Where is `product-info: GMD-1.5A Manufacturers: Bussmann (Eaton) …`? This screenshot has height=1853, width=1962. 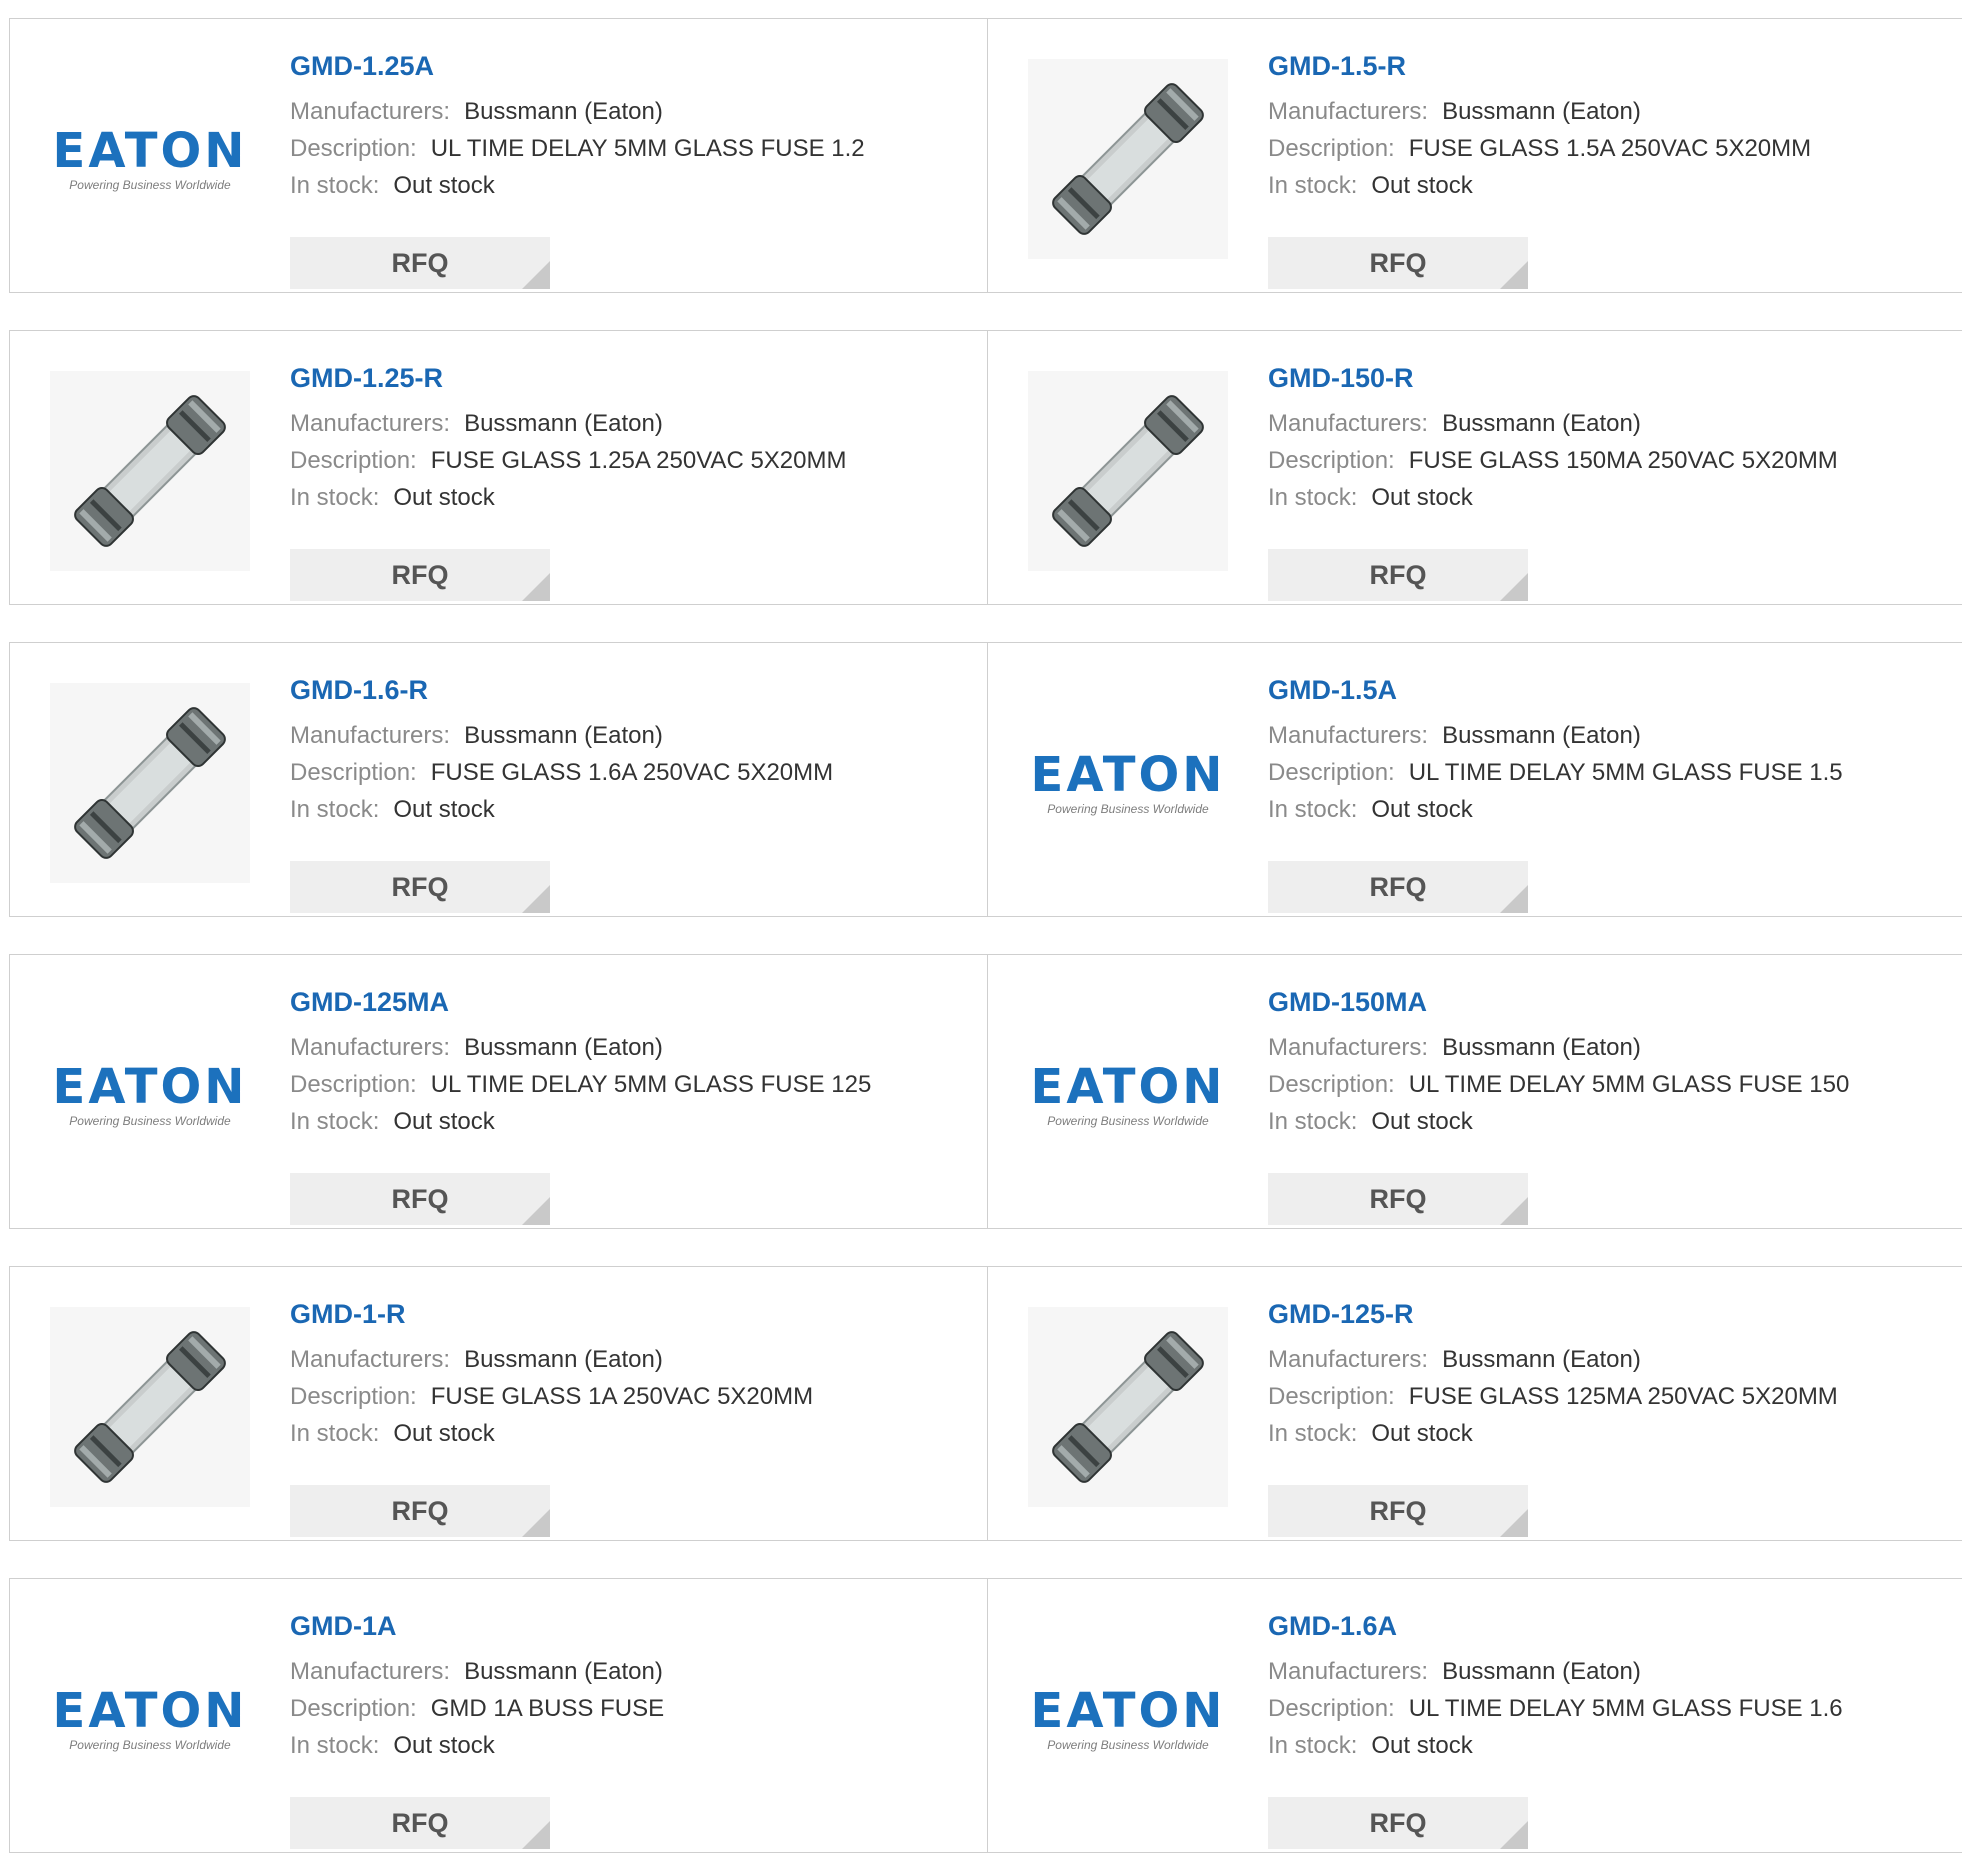 product-info: GMD-1.5A Manufacturers: Bussmann (Eaton) … is located at coordinates (1608, 793).